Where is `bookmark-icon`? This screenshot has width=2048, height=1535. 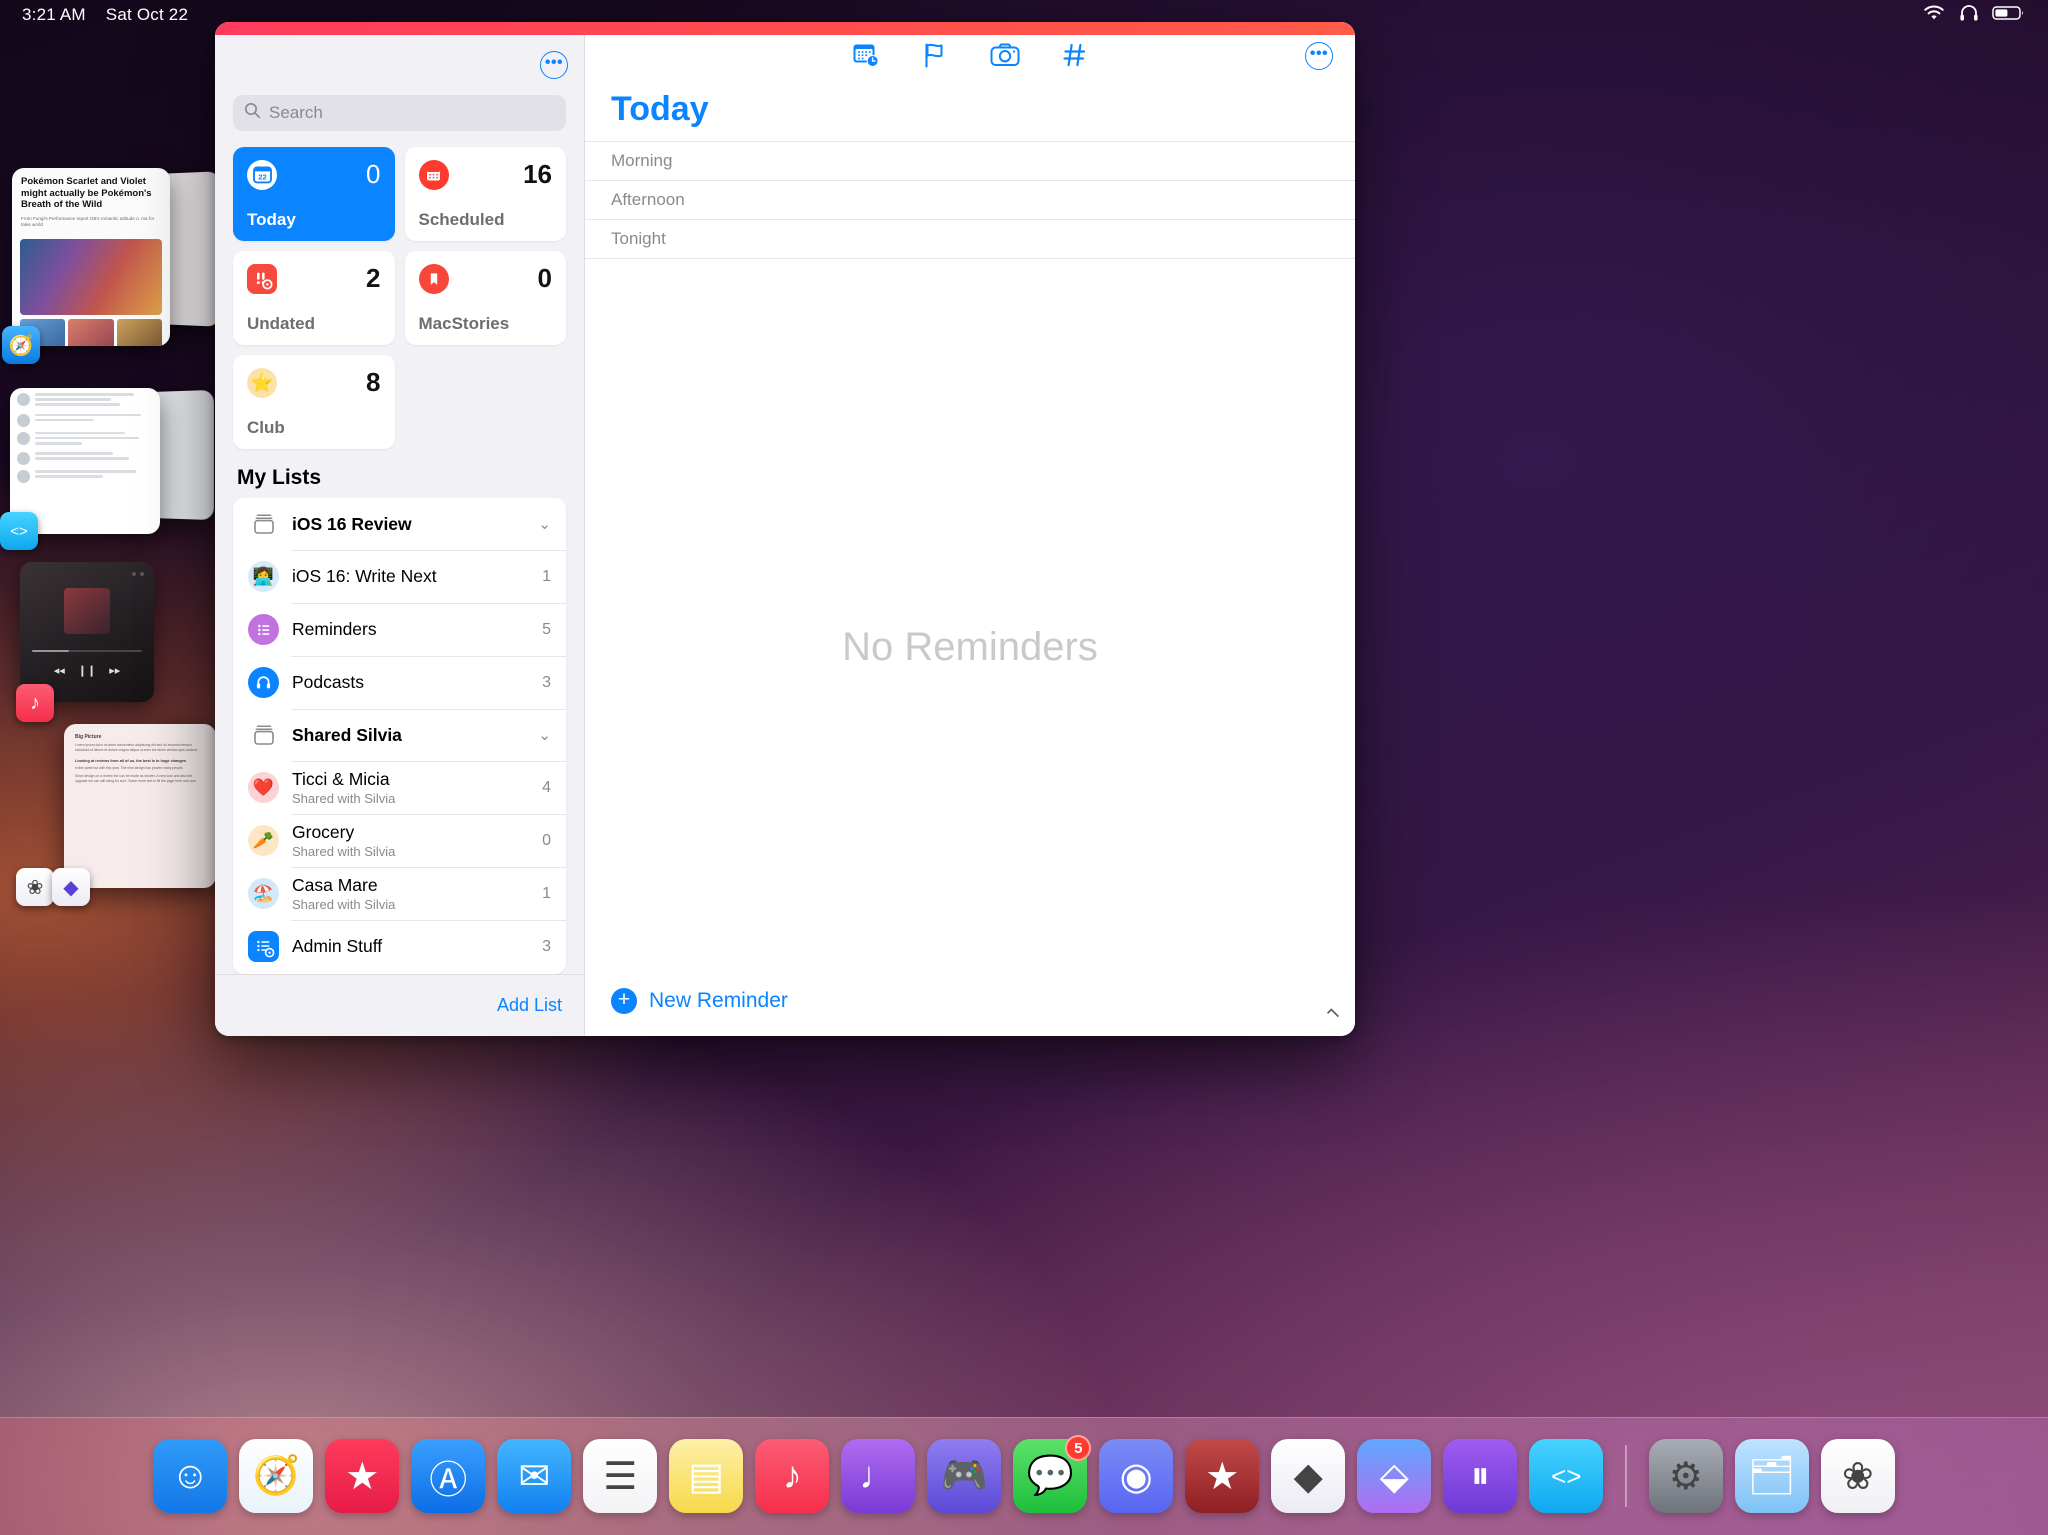 bookmark-icon is located at coordinates (433, 278).